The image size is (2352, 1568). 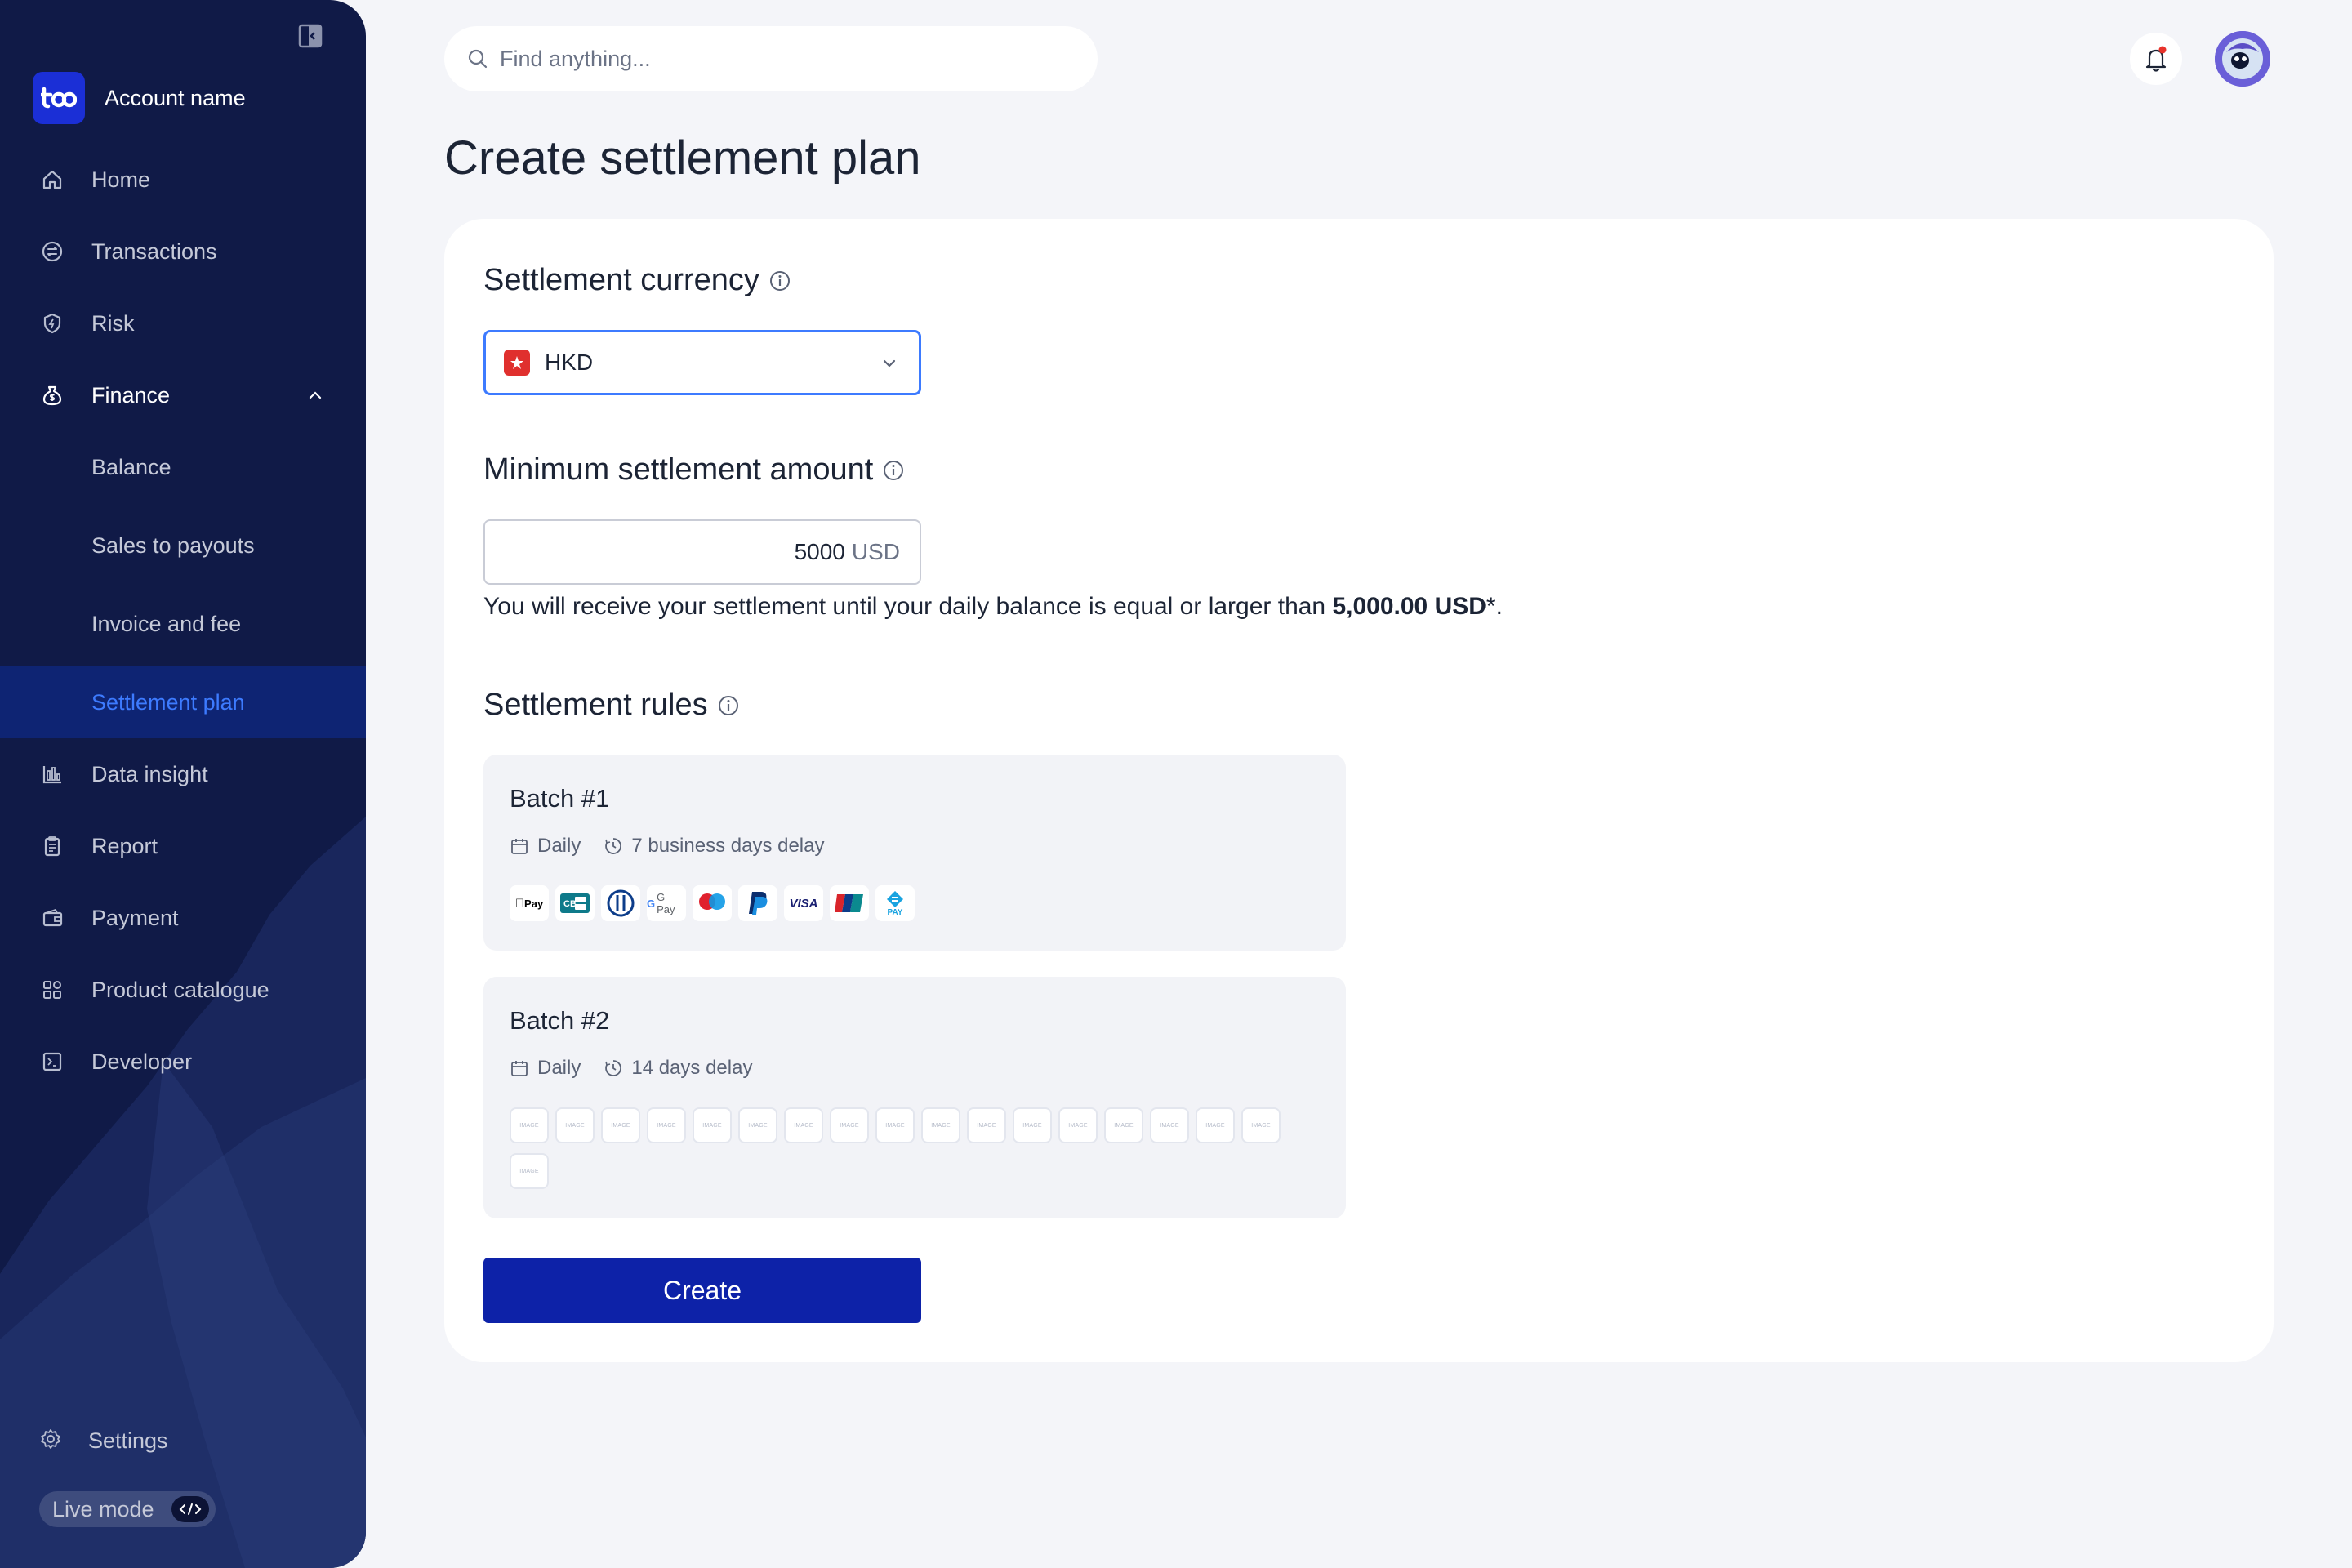 I want to click on create-button: Create, so click(x=702, y=1290).